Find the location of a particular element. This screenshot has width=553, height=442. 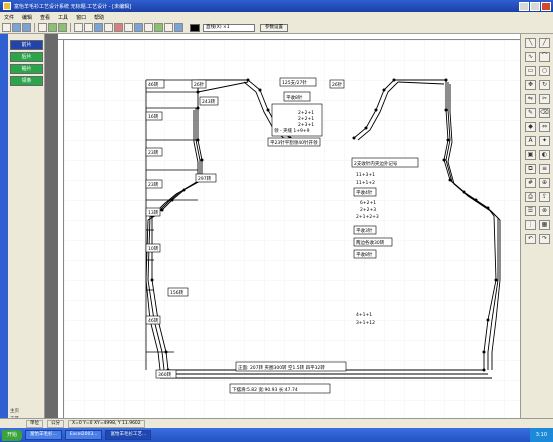

print-tool-icon: ⎙ is located at coordinates (530, 197).